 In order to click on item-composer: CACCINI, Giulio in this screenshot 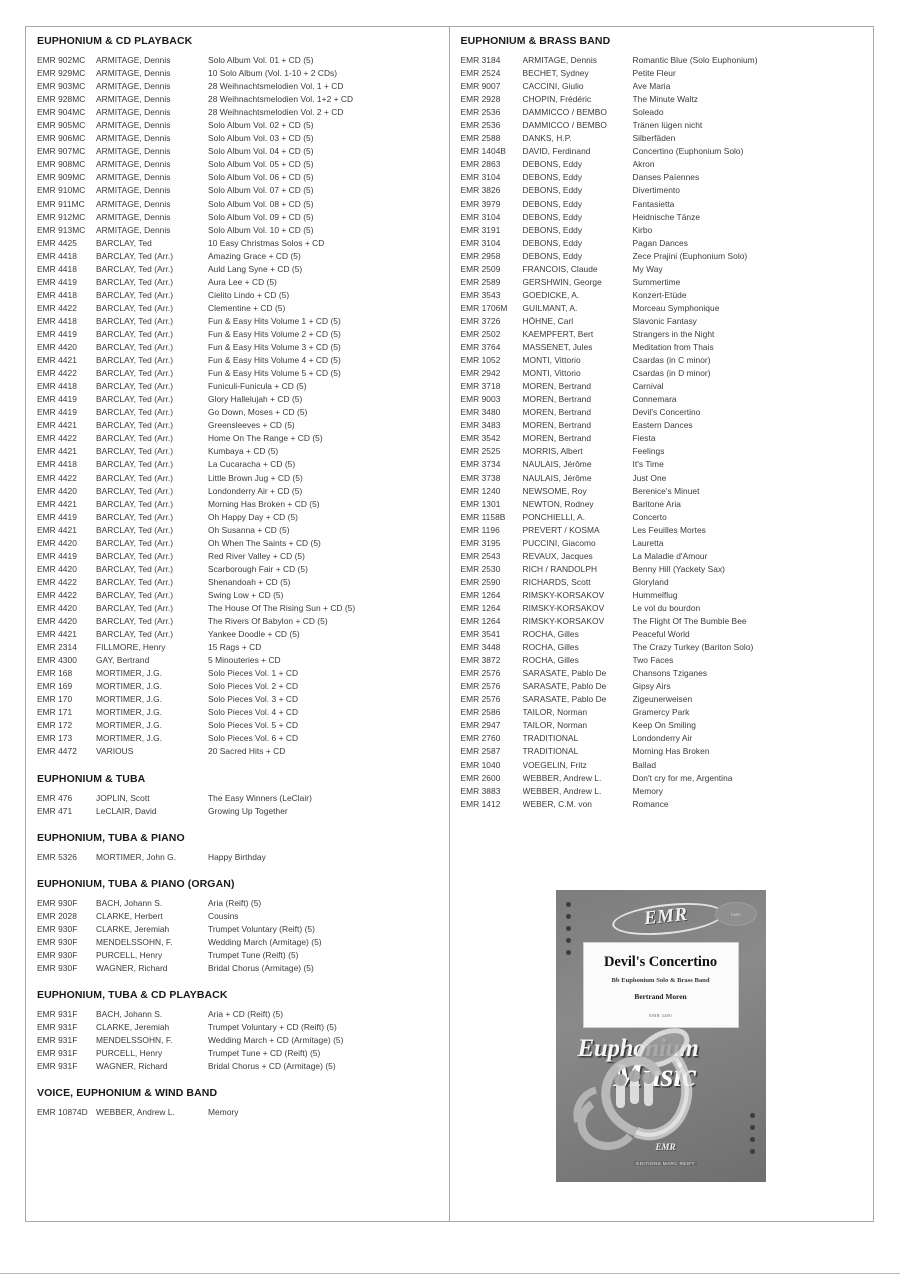, I will do `click(553, 86)`.